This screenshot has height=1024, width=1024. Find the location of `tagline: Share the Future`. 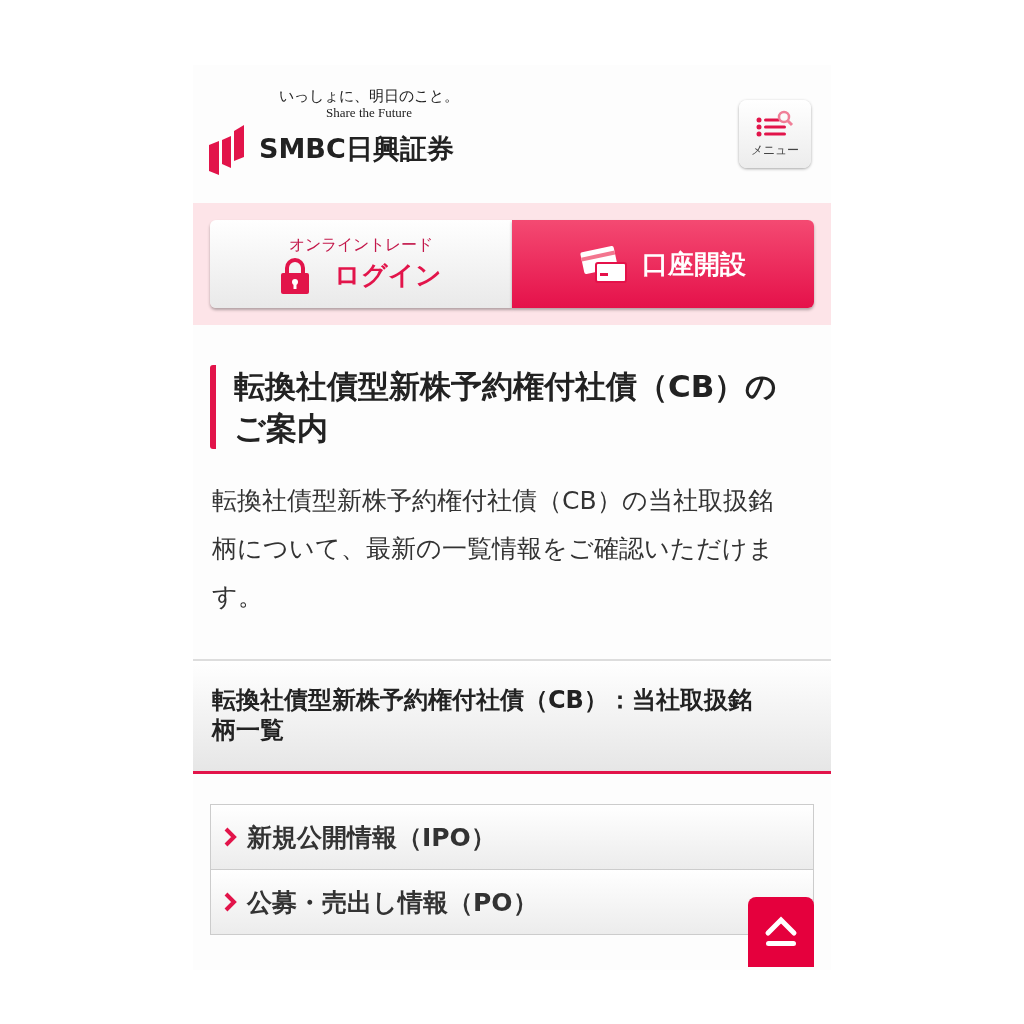

tagline: Share the Future is located at coordinates (369, 113).